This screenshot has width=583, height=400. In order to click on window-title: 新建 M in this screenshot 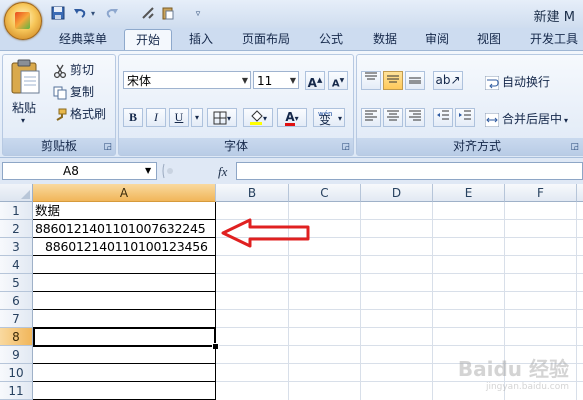, I will do `click(554, 17)`.